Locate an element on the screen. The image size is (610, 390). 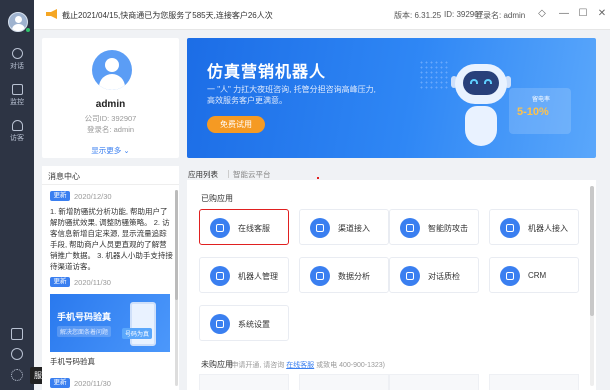
app-label: 数据分析 is located at coordinates (354, 276).